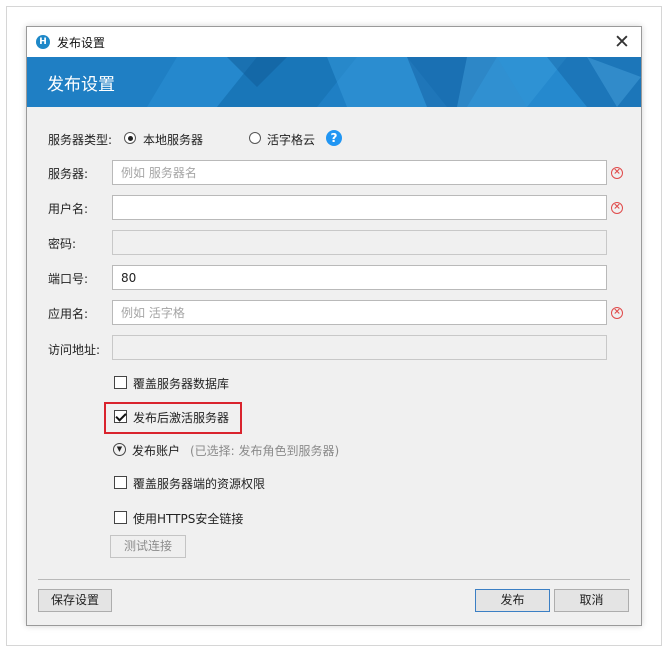 This screenshot has width=668, height=652. Describe the element at coordinates (120, 517) in the screenshot. I see `use-https-checkbox` at that location.